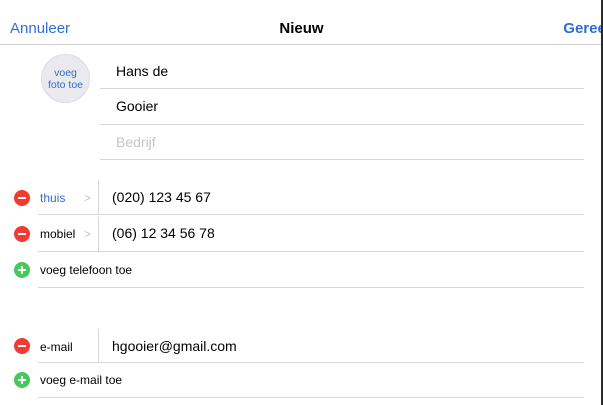  I want to click on add-photo-button: voeg foto toe, so click(65, 78).